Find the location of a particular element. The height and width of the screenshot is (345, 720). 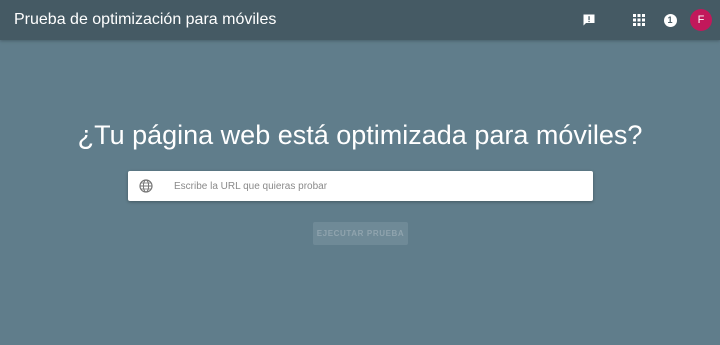

url-search-box is located at coordinates (360, 186).